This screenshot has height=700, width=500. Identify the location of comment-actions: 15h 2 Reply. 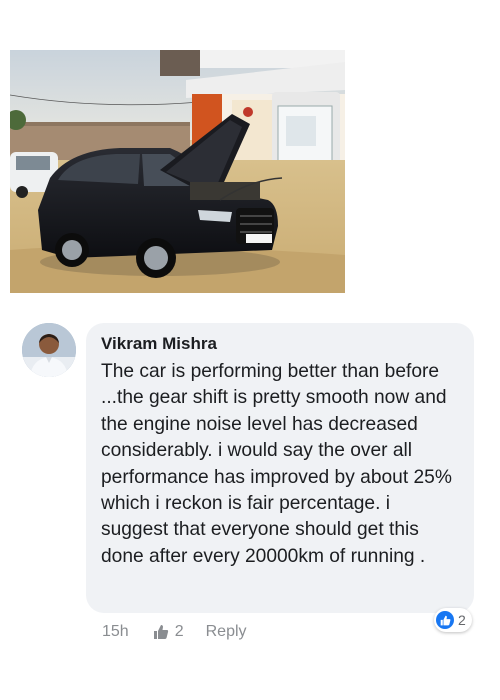
(174, 632).